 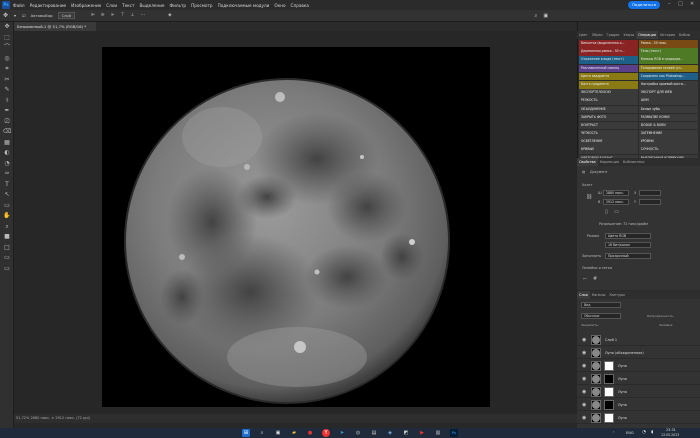 I want to click on foreground-color-icon: ■, so click(x=7, y=237).